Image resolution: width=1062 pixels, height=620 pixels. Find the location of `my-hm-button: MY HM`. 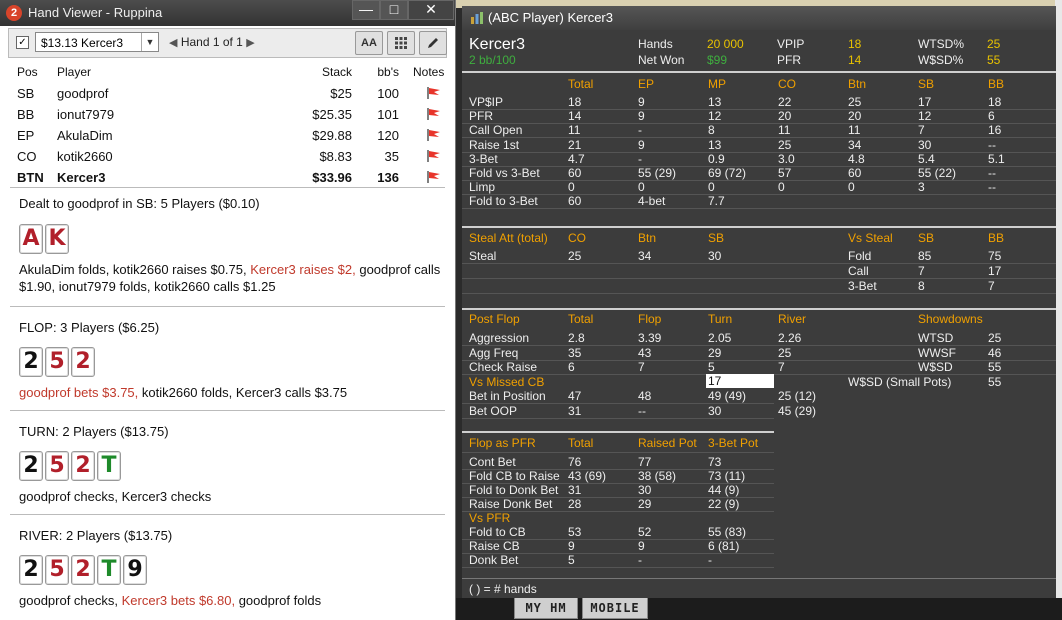

my-hm-button: MY HM is located at coordinates (546, 608).